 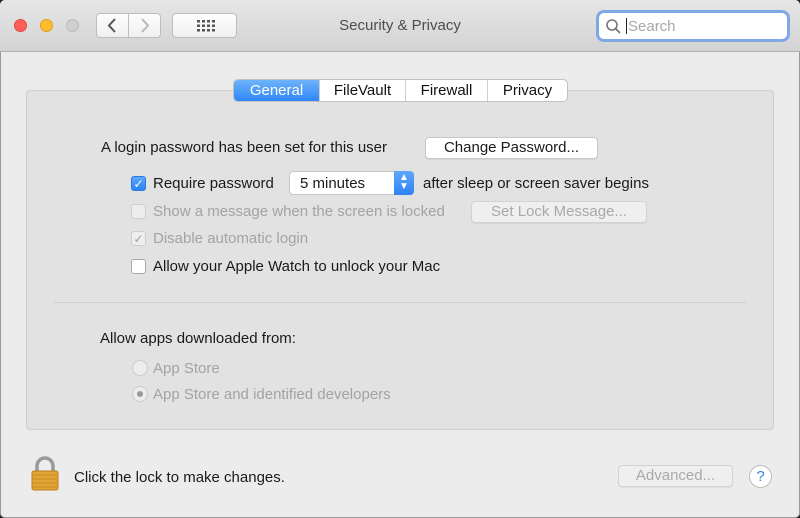 I want to click on back-button, so click(x=112, y=25).